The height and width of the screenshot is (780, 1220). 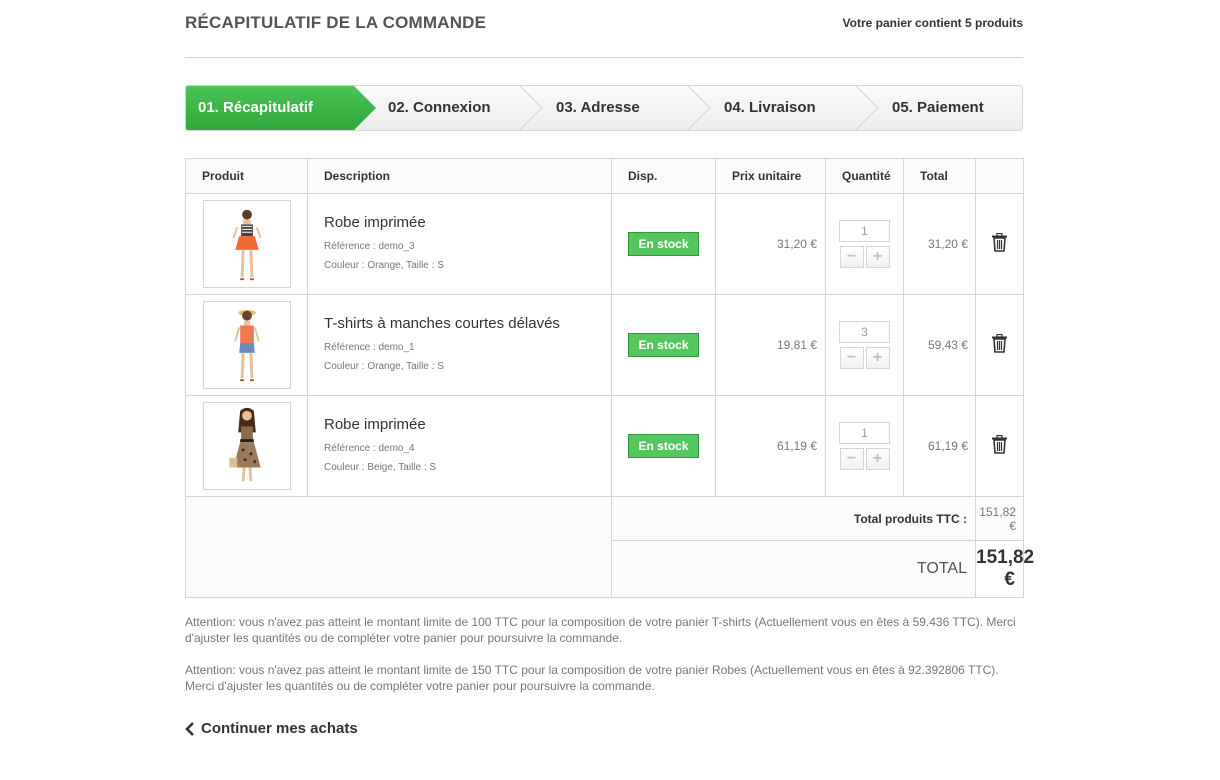 I want to click on products-total-row: Total produits TTC : 151,82 €, so click(x=604, y=546).